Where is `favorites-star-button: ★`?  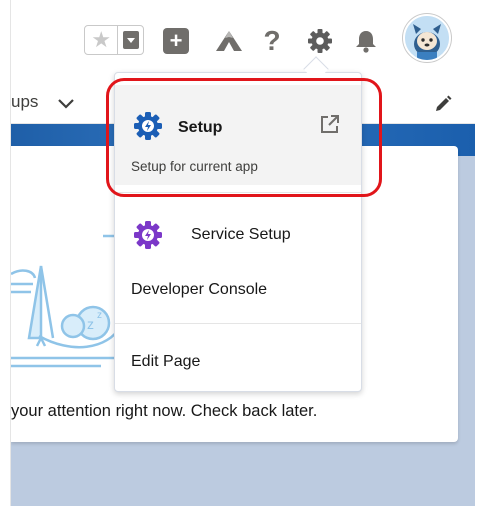 favorites-star-button: ★ is located at coordinates (101, 40).